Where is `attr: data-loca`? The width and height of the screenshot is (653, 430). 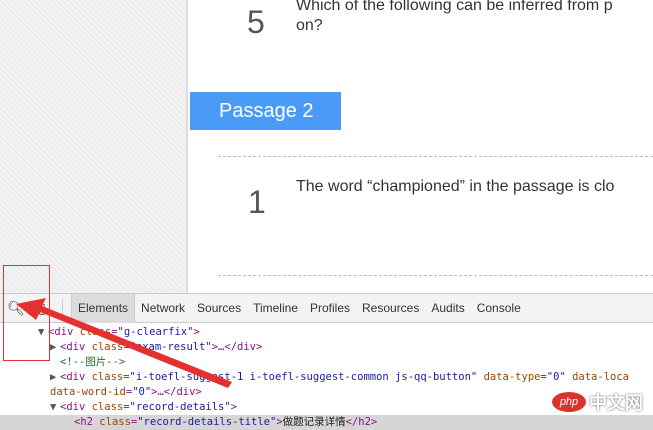 attr: data-loca is located at coordinates (600, 377).